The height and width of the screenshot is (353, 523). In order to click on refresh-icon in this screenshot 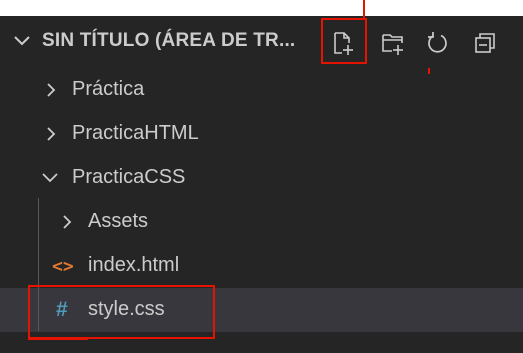, I will do `click(437, 42)`.